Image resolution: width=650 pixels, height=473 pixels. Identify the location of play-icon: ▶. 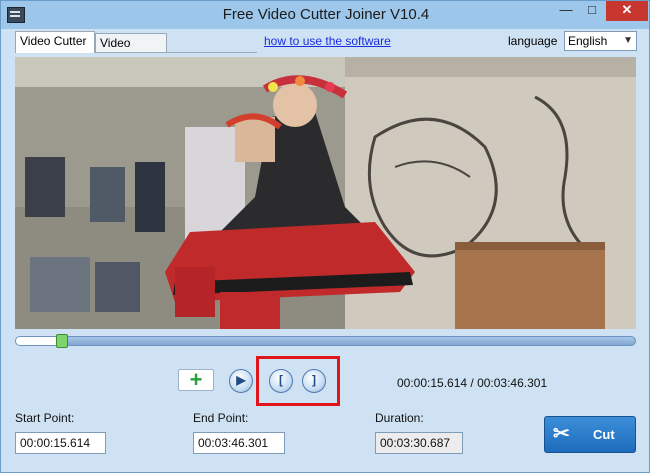
(241, 380).